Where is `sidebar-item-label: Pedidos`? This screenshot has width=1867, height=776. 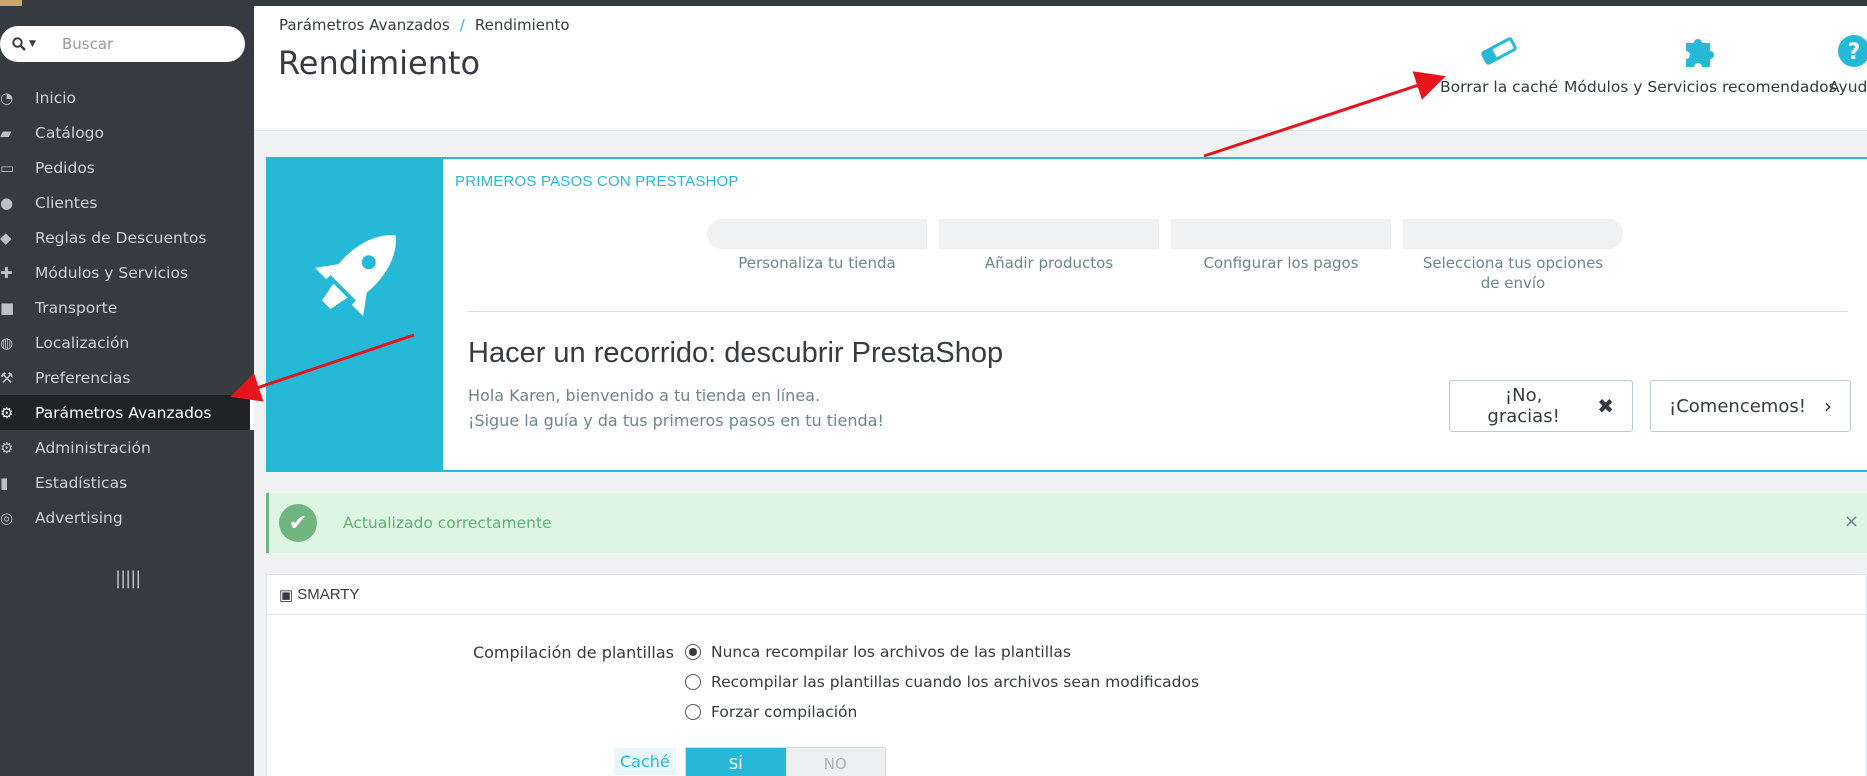
sidebar-item-label: Pedidos is located at coordinates (65, 167).